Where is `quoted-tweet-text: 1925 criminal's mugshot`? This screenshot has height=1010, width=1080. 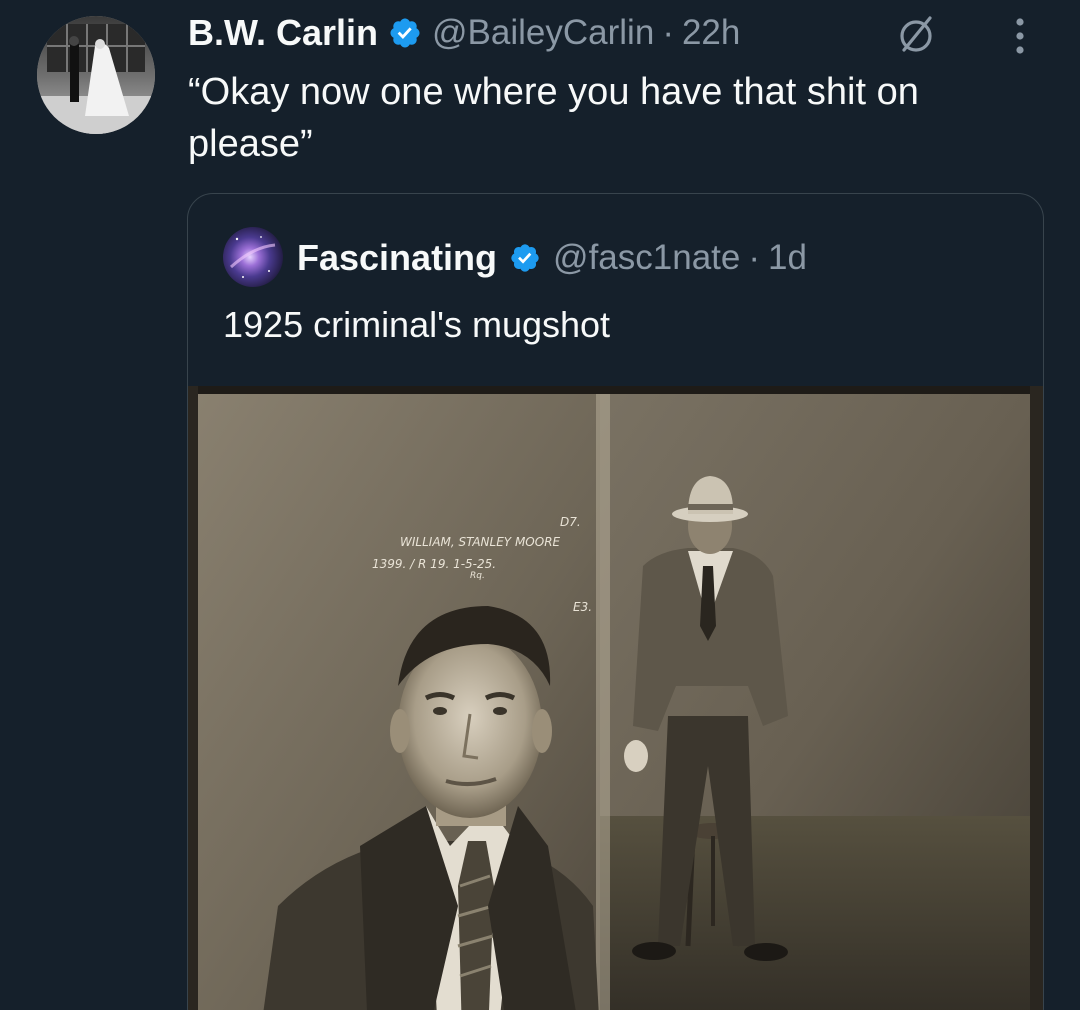 quoted-tweet-text: 1925 criminal's mugshot is located at coordinates (417, 324).